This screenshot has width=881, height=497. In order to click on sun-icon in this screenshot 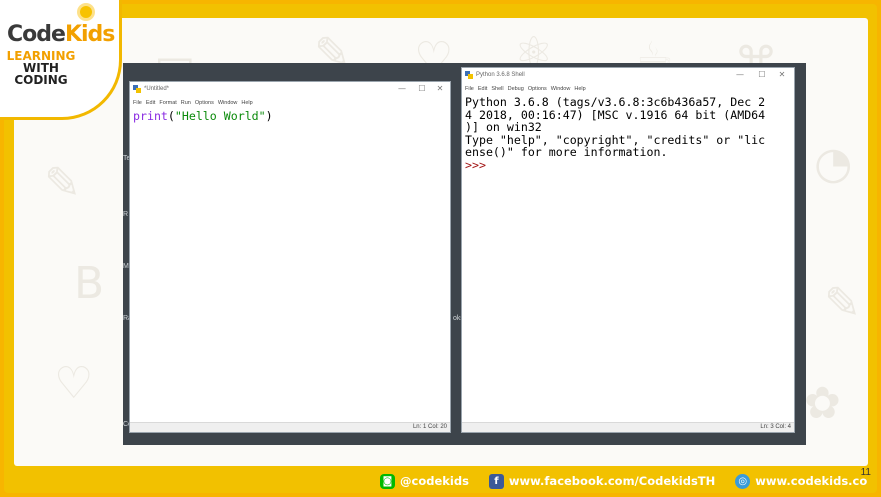, I will do `click(86, 12)`.